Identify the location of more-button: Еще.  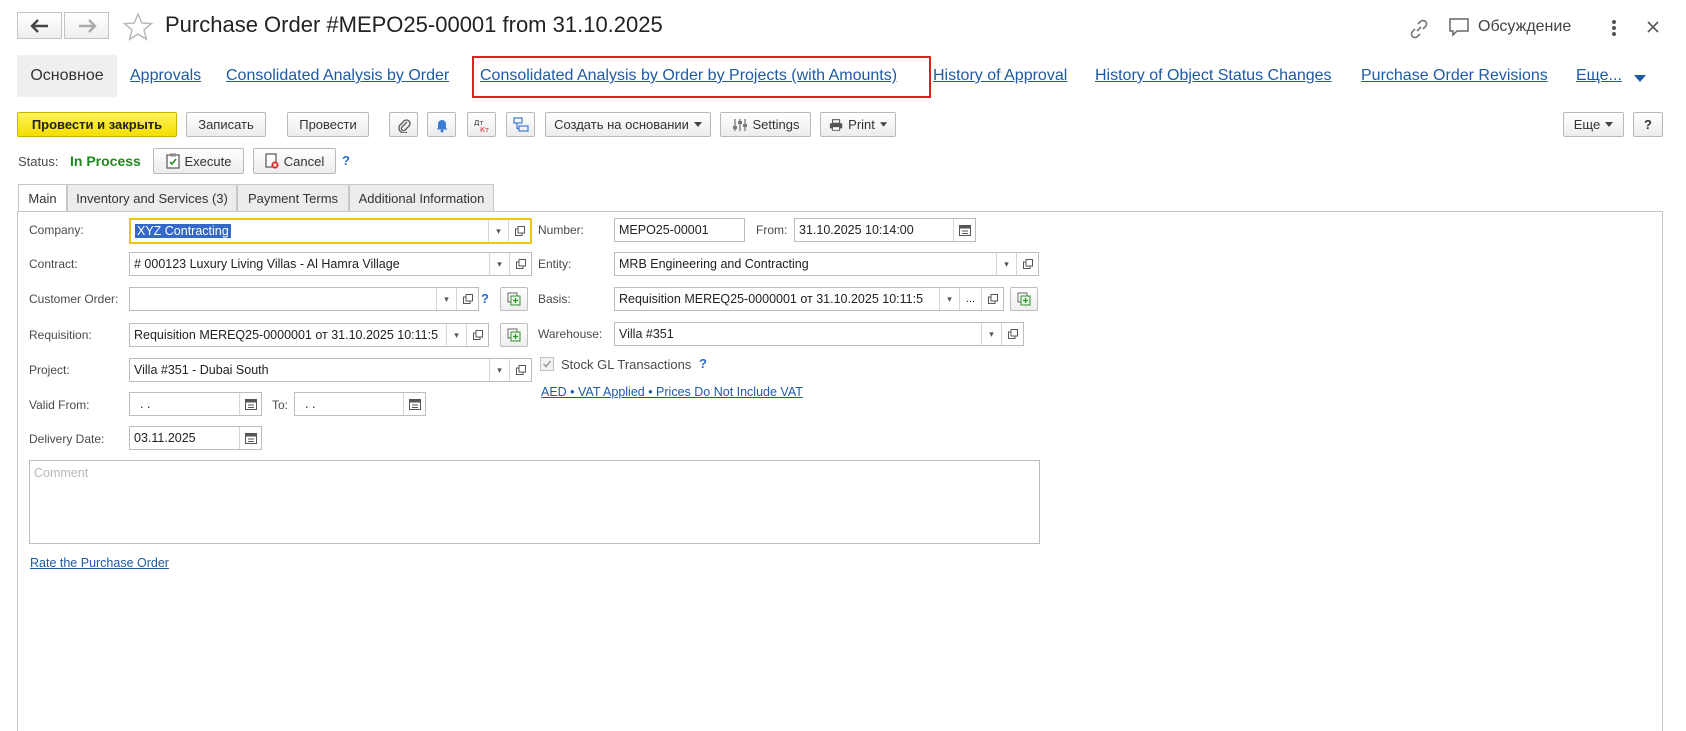
(1593, 124).